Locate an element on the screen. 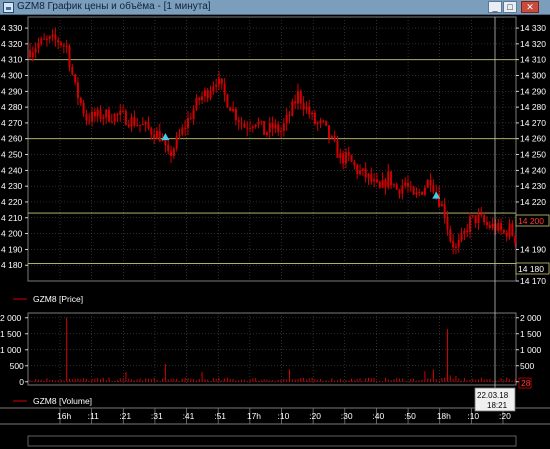 This screenshot has height=449, width=550. time-tick-label: :31 is located at coordinates (157, 416).